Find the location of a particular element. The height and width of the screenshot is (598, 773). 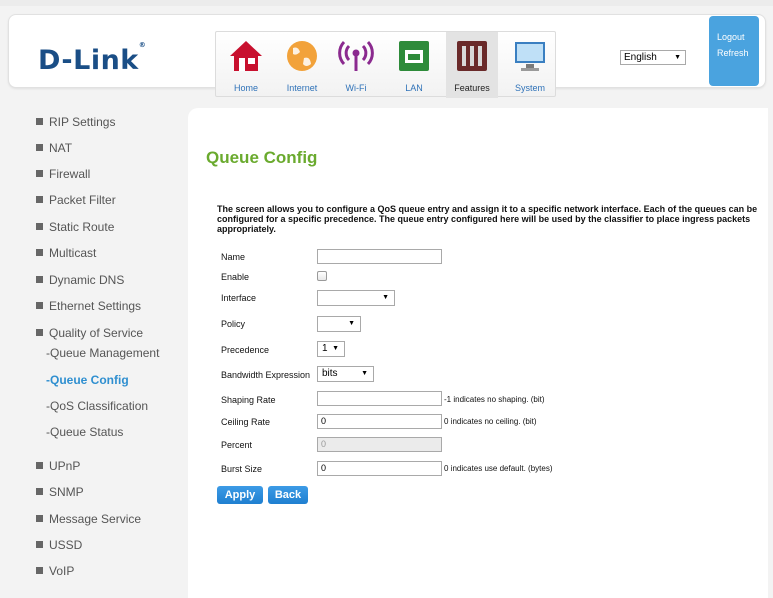

name-label: Name is located at coordinates (233, 257).